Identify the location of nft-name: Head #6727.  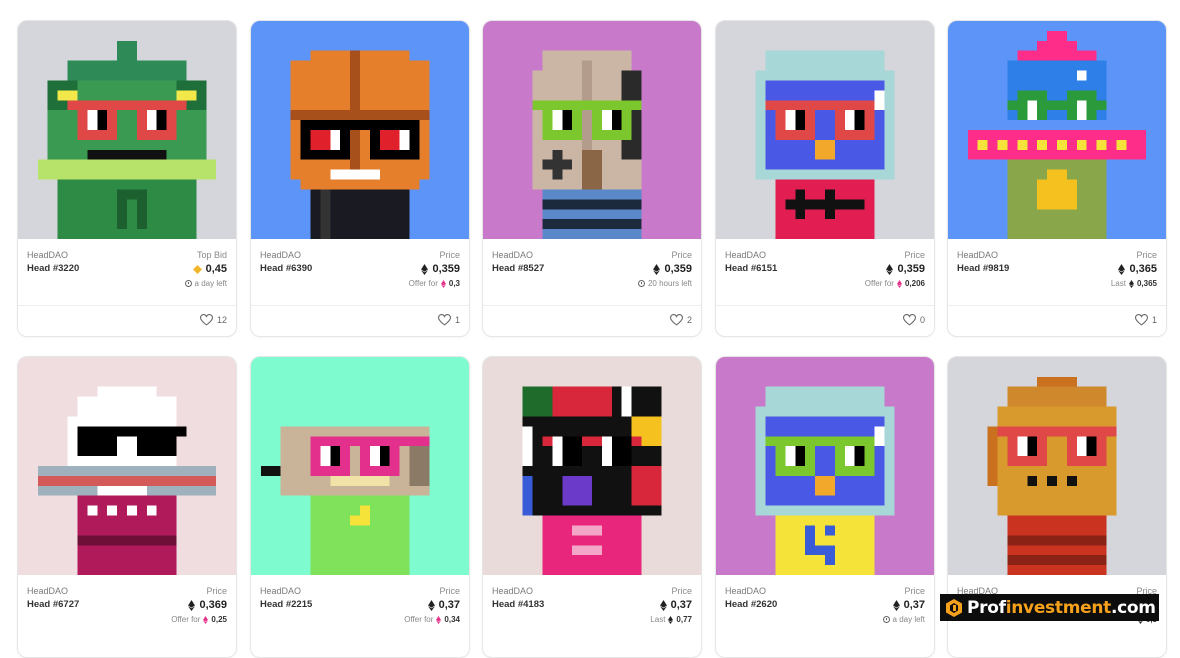
(53, 604).